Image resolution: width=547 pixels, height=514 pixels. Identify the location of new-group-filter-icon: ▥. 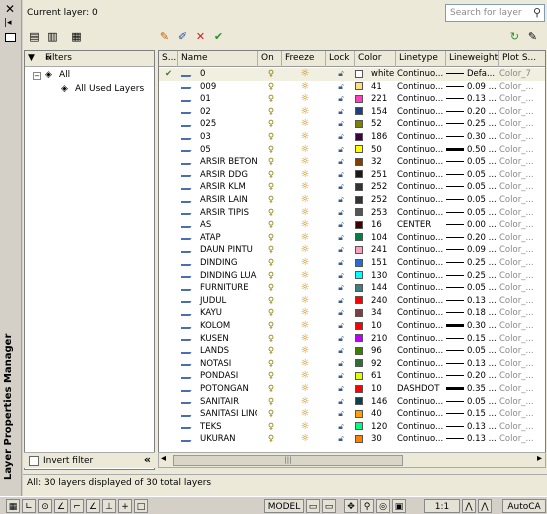
(52, 37).